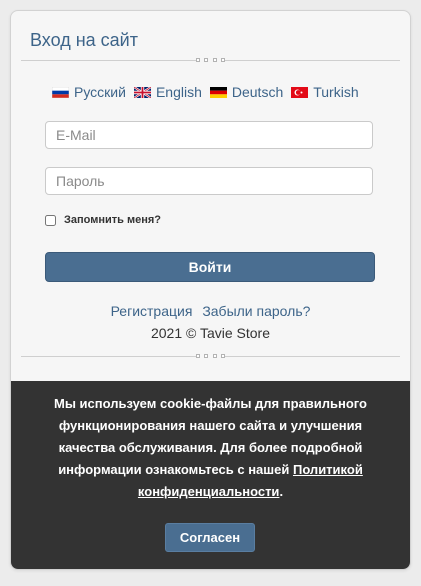  I want to click on email-field, so click(209, 135).